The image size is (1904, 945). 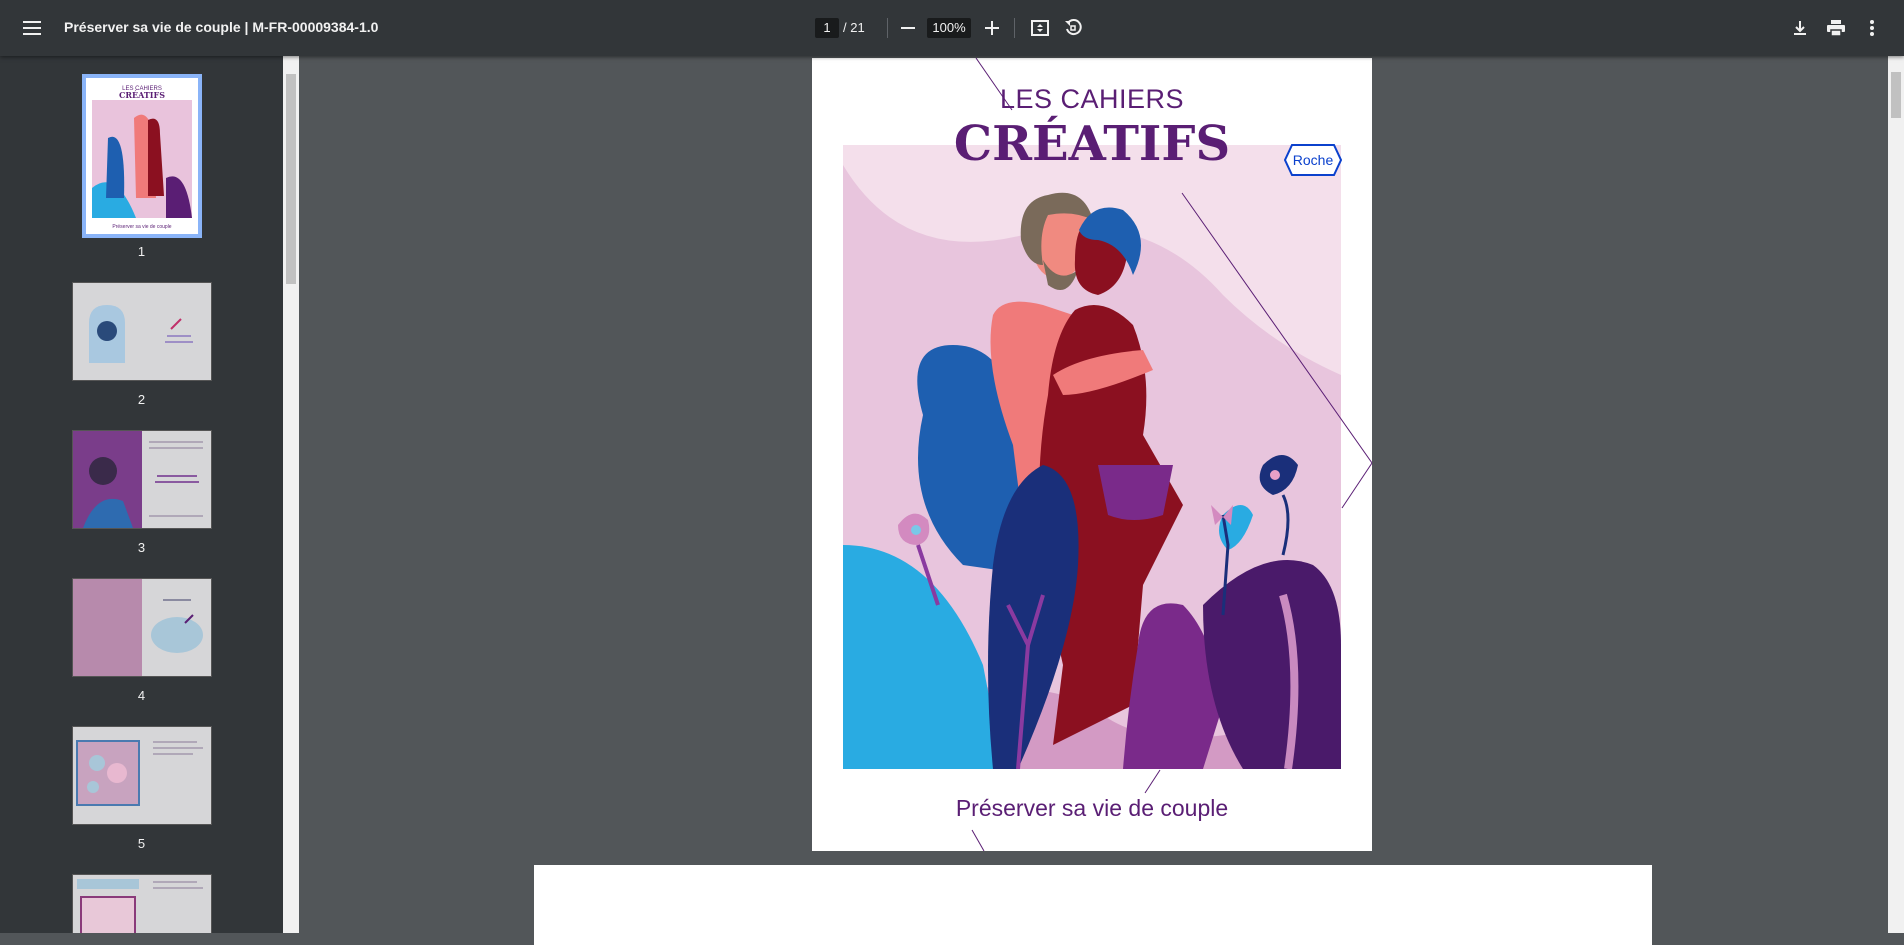 I want to click on page-total: / 21, so click(x=854, y=27).